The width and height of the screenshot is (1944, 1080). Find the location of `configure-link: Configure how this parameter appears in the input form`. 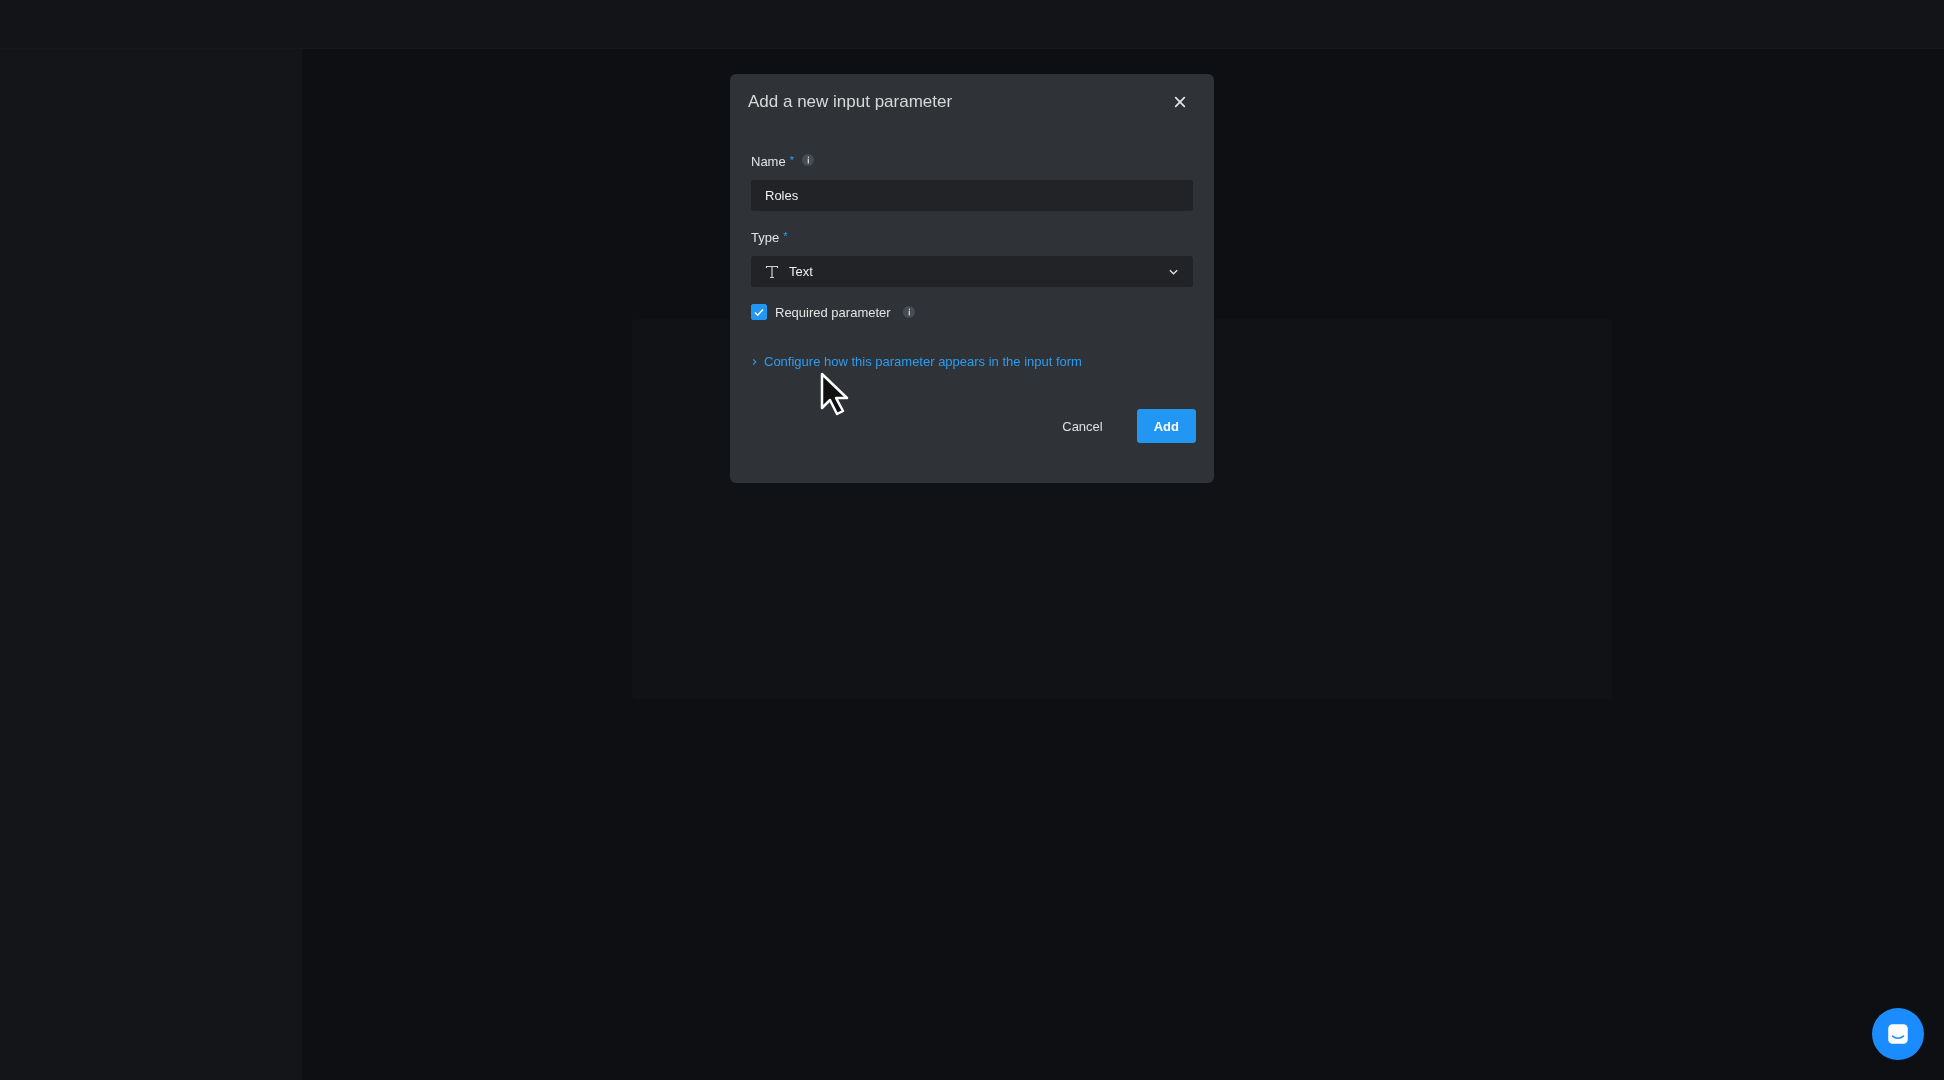

configure-link: Configure how this parameter appears in the input form is located at coordinates (923, 361).